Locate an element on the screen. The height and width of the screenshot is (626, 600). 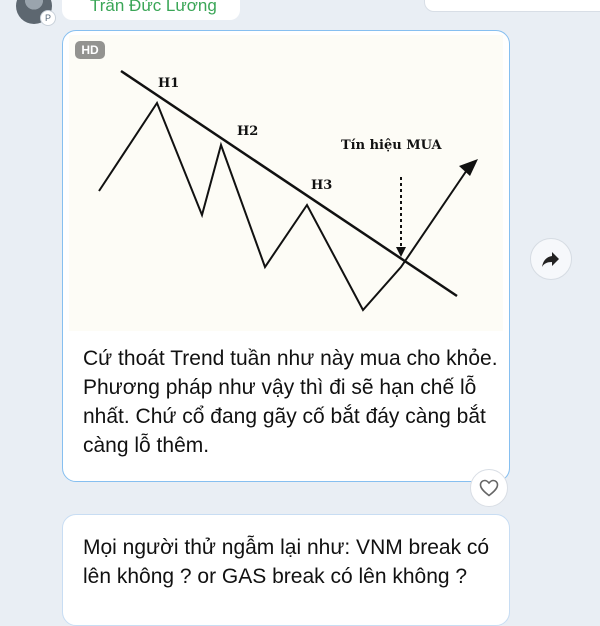
chat-header-strip: P Trần Đức Lương is located at coordinates (300, 14).